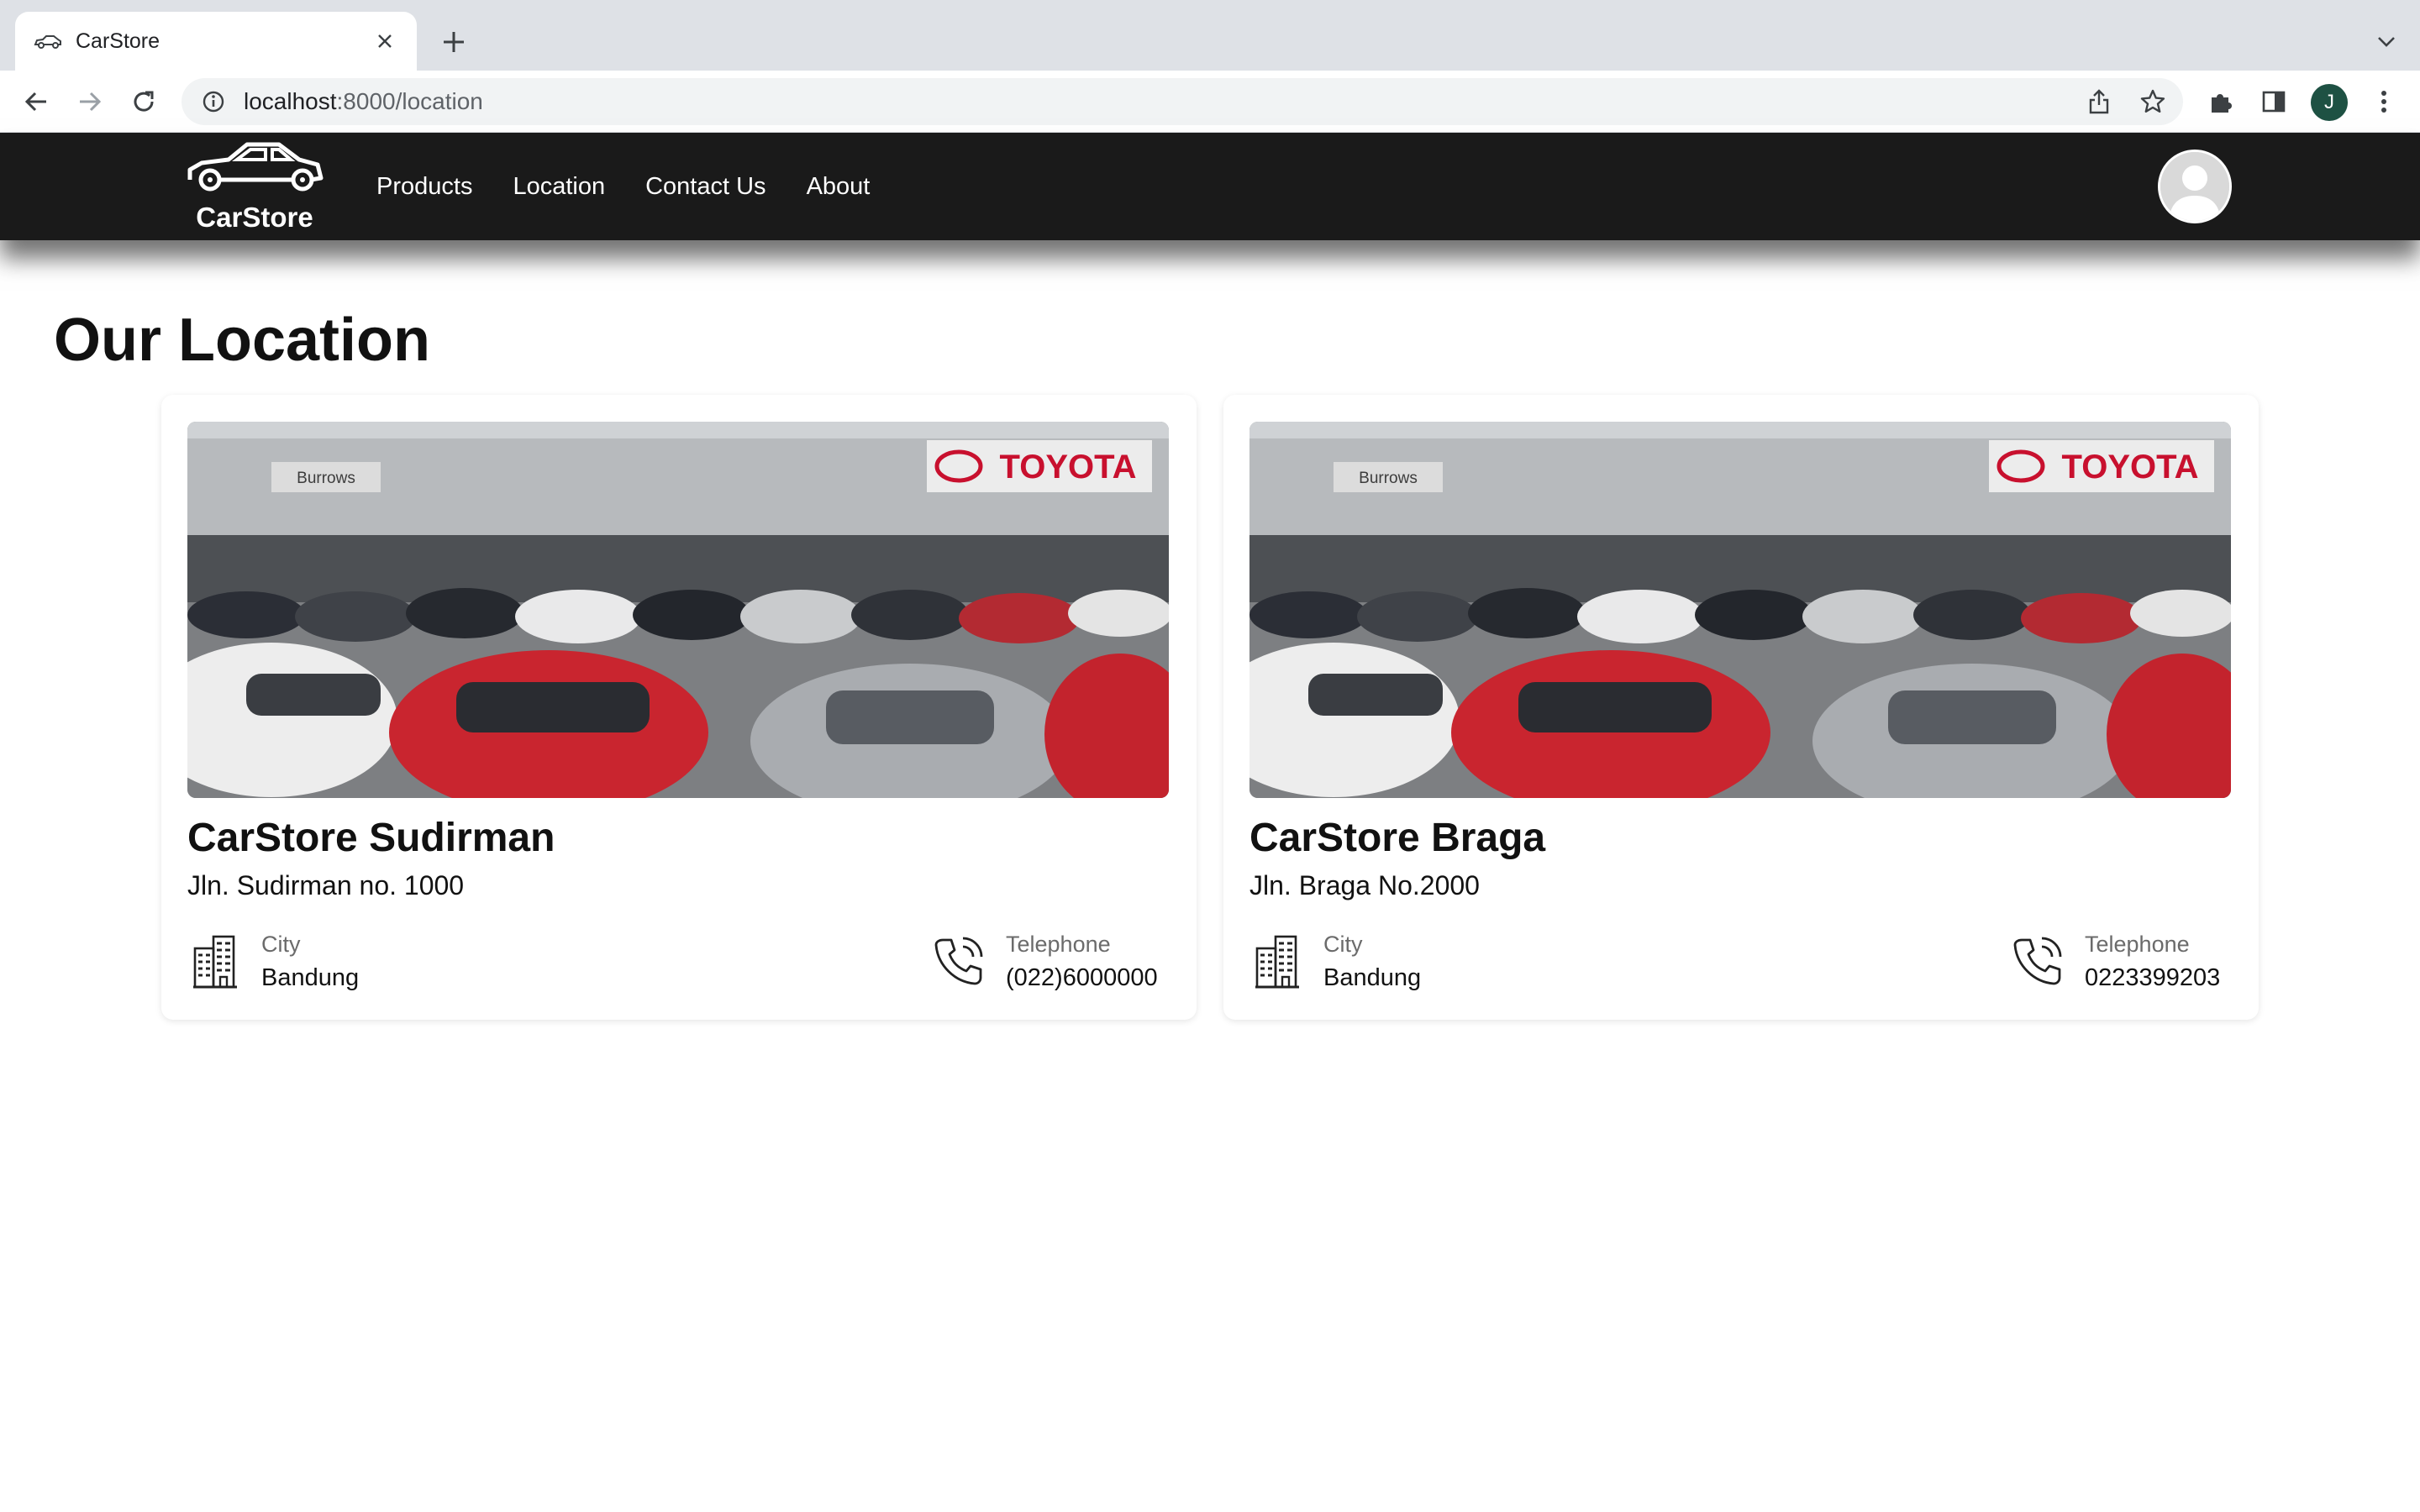 The height and width of the screenshot is (1512, 2420). Describe the element at coordinates (36, 101) in the screenshot. I see `back-arrow-icon` at that location.